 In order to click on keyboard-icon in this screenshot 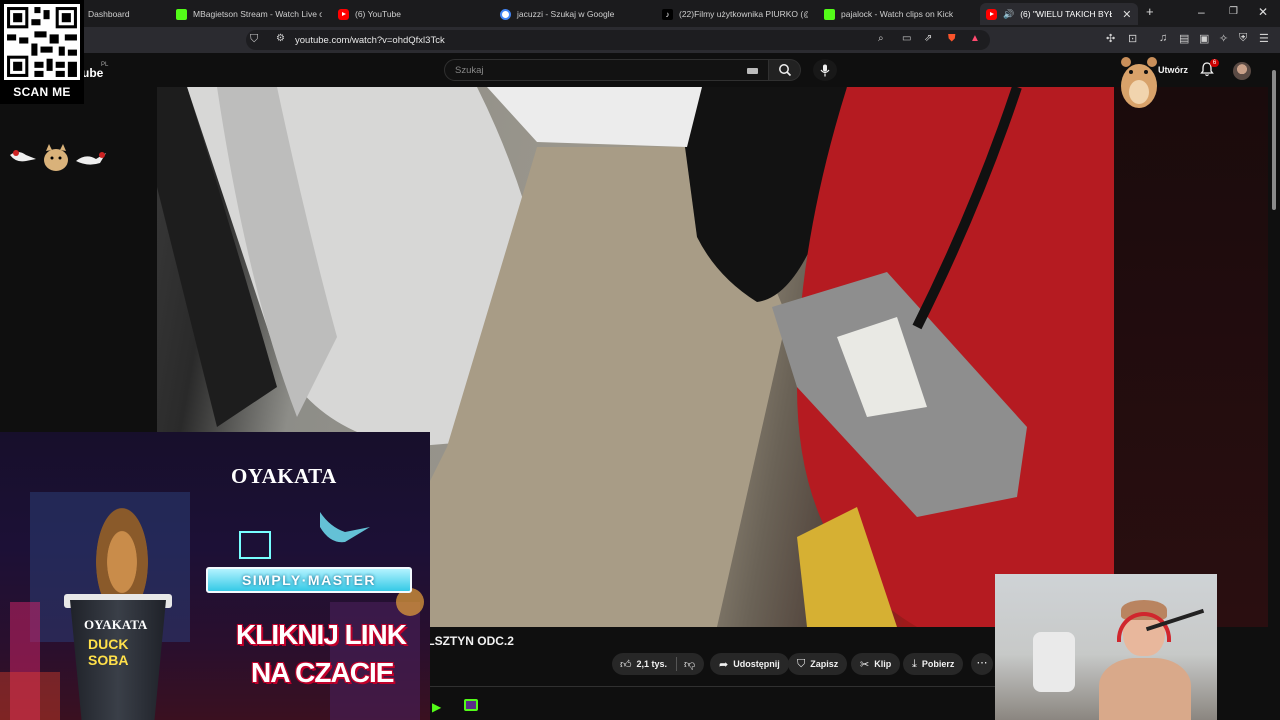, I will do `click(752, 71)`.